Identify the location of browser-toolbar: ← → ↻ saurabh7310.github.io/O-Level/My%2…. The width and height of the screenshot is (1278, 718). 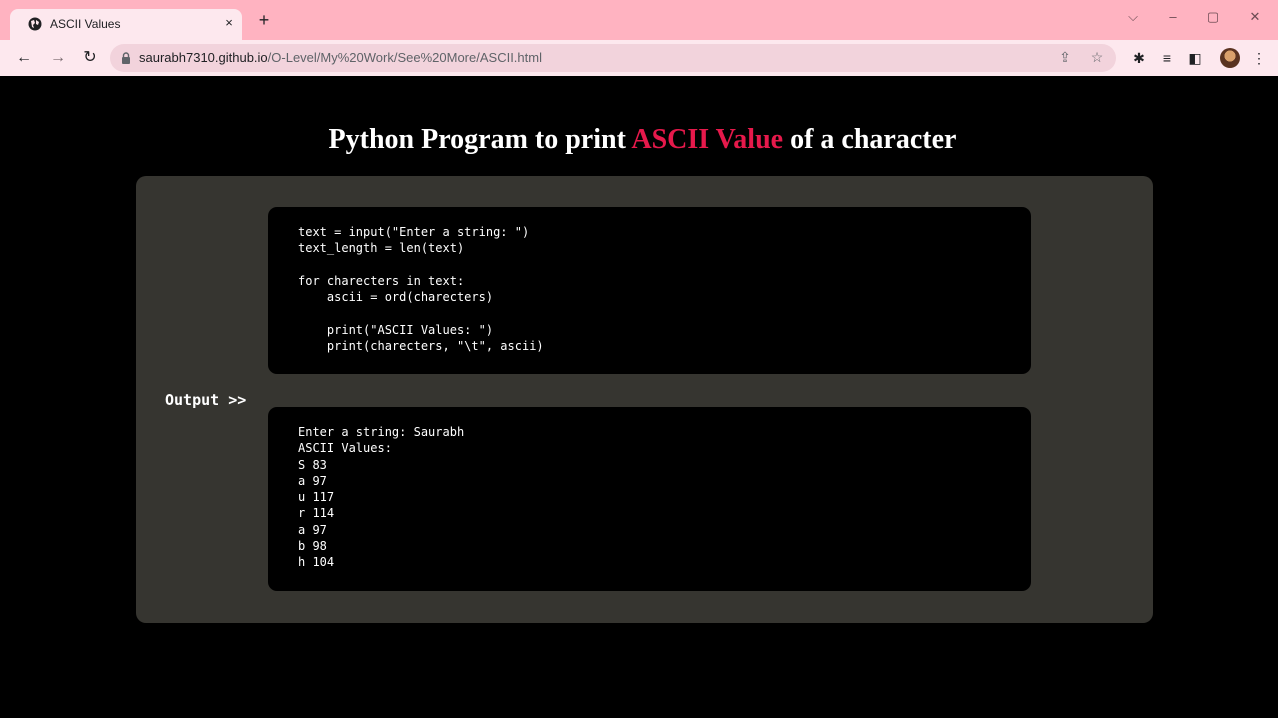
(639, 58).